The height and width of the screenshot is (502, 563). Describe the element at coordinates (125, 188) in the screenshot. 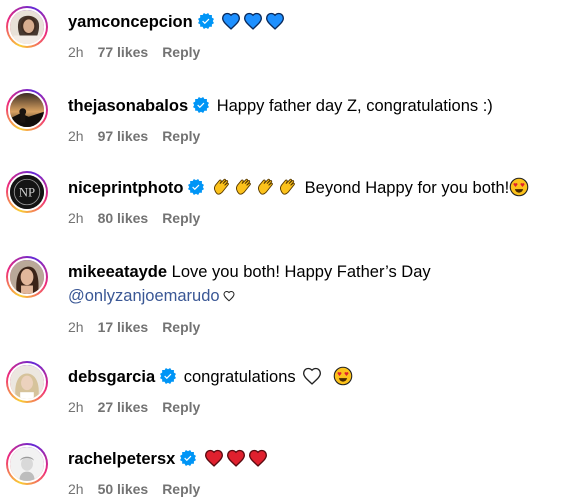

I see `comment-username: niceprintphoto` at that location.